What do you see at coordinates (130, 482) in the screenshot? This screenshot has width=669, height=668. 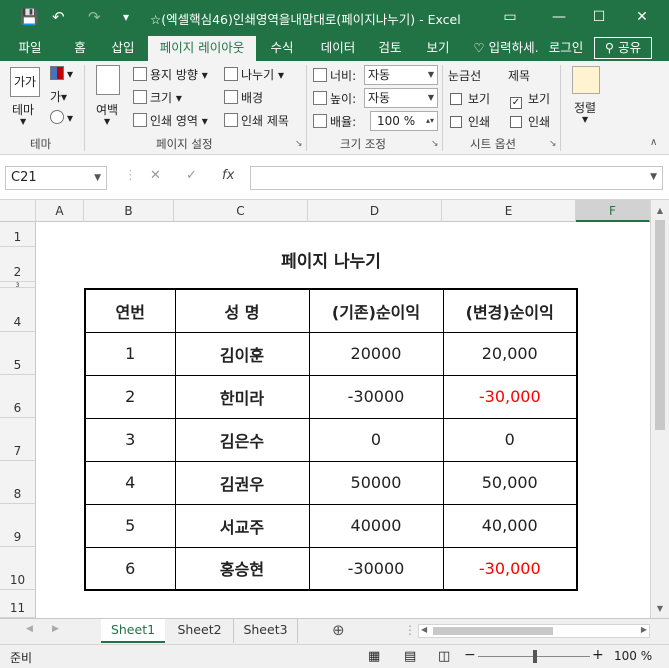 I see `cell-no: 4` at bounding box center [130, 482].